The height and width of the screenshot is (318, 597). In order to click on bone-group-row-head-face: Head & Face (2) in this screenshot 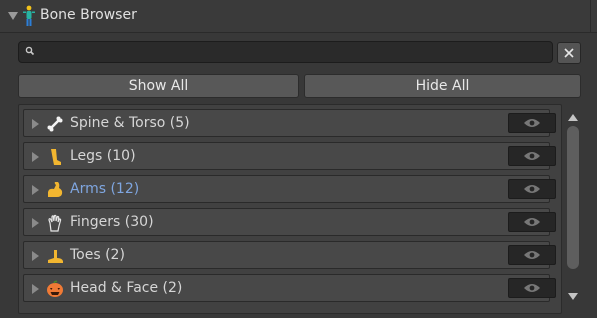, I will do `click(289, 288)`.